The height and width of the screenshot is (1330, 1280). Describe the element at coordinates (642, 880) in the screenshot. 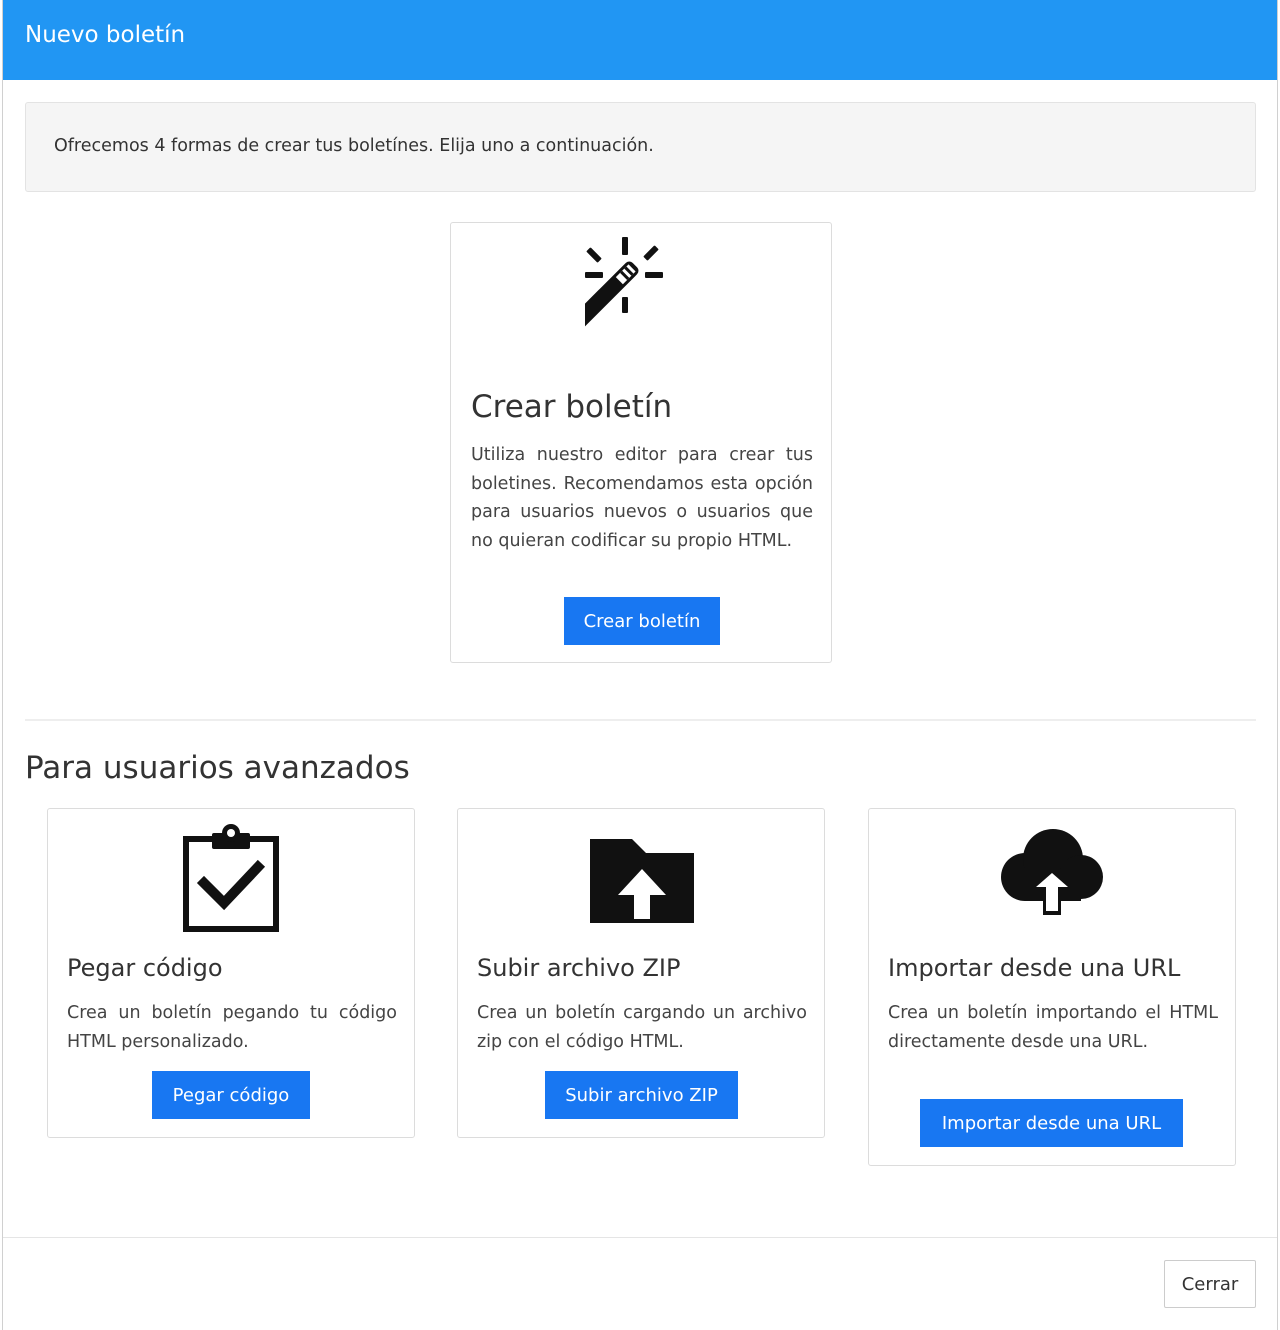

I see `folder-upload-icon` at that location.